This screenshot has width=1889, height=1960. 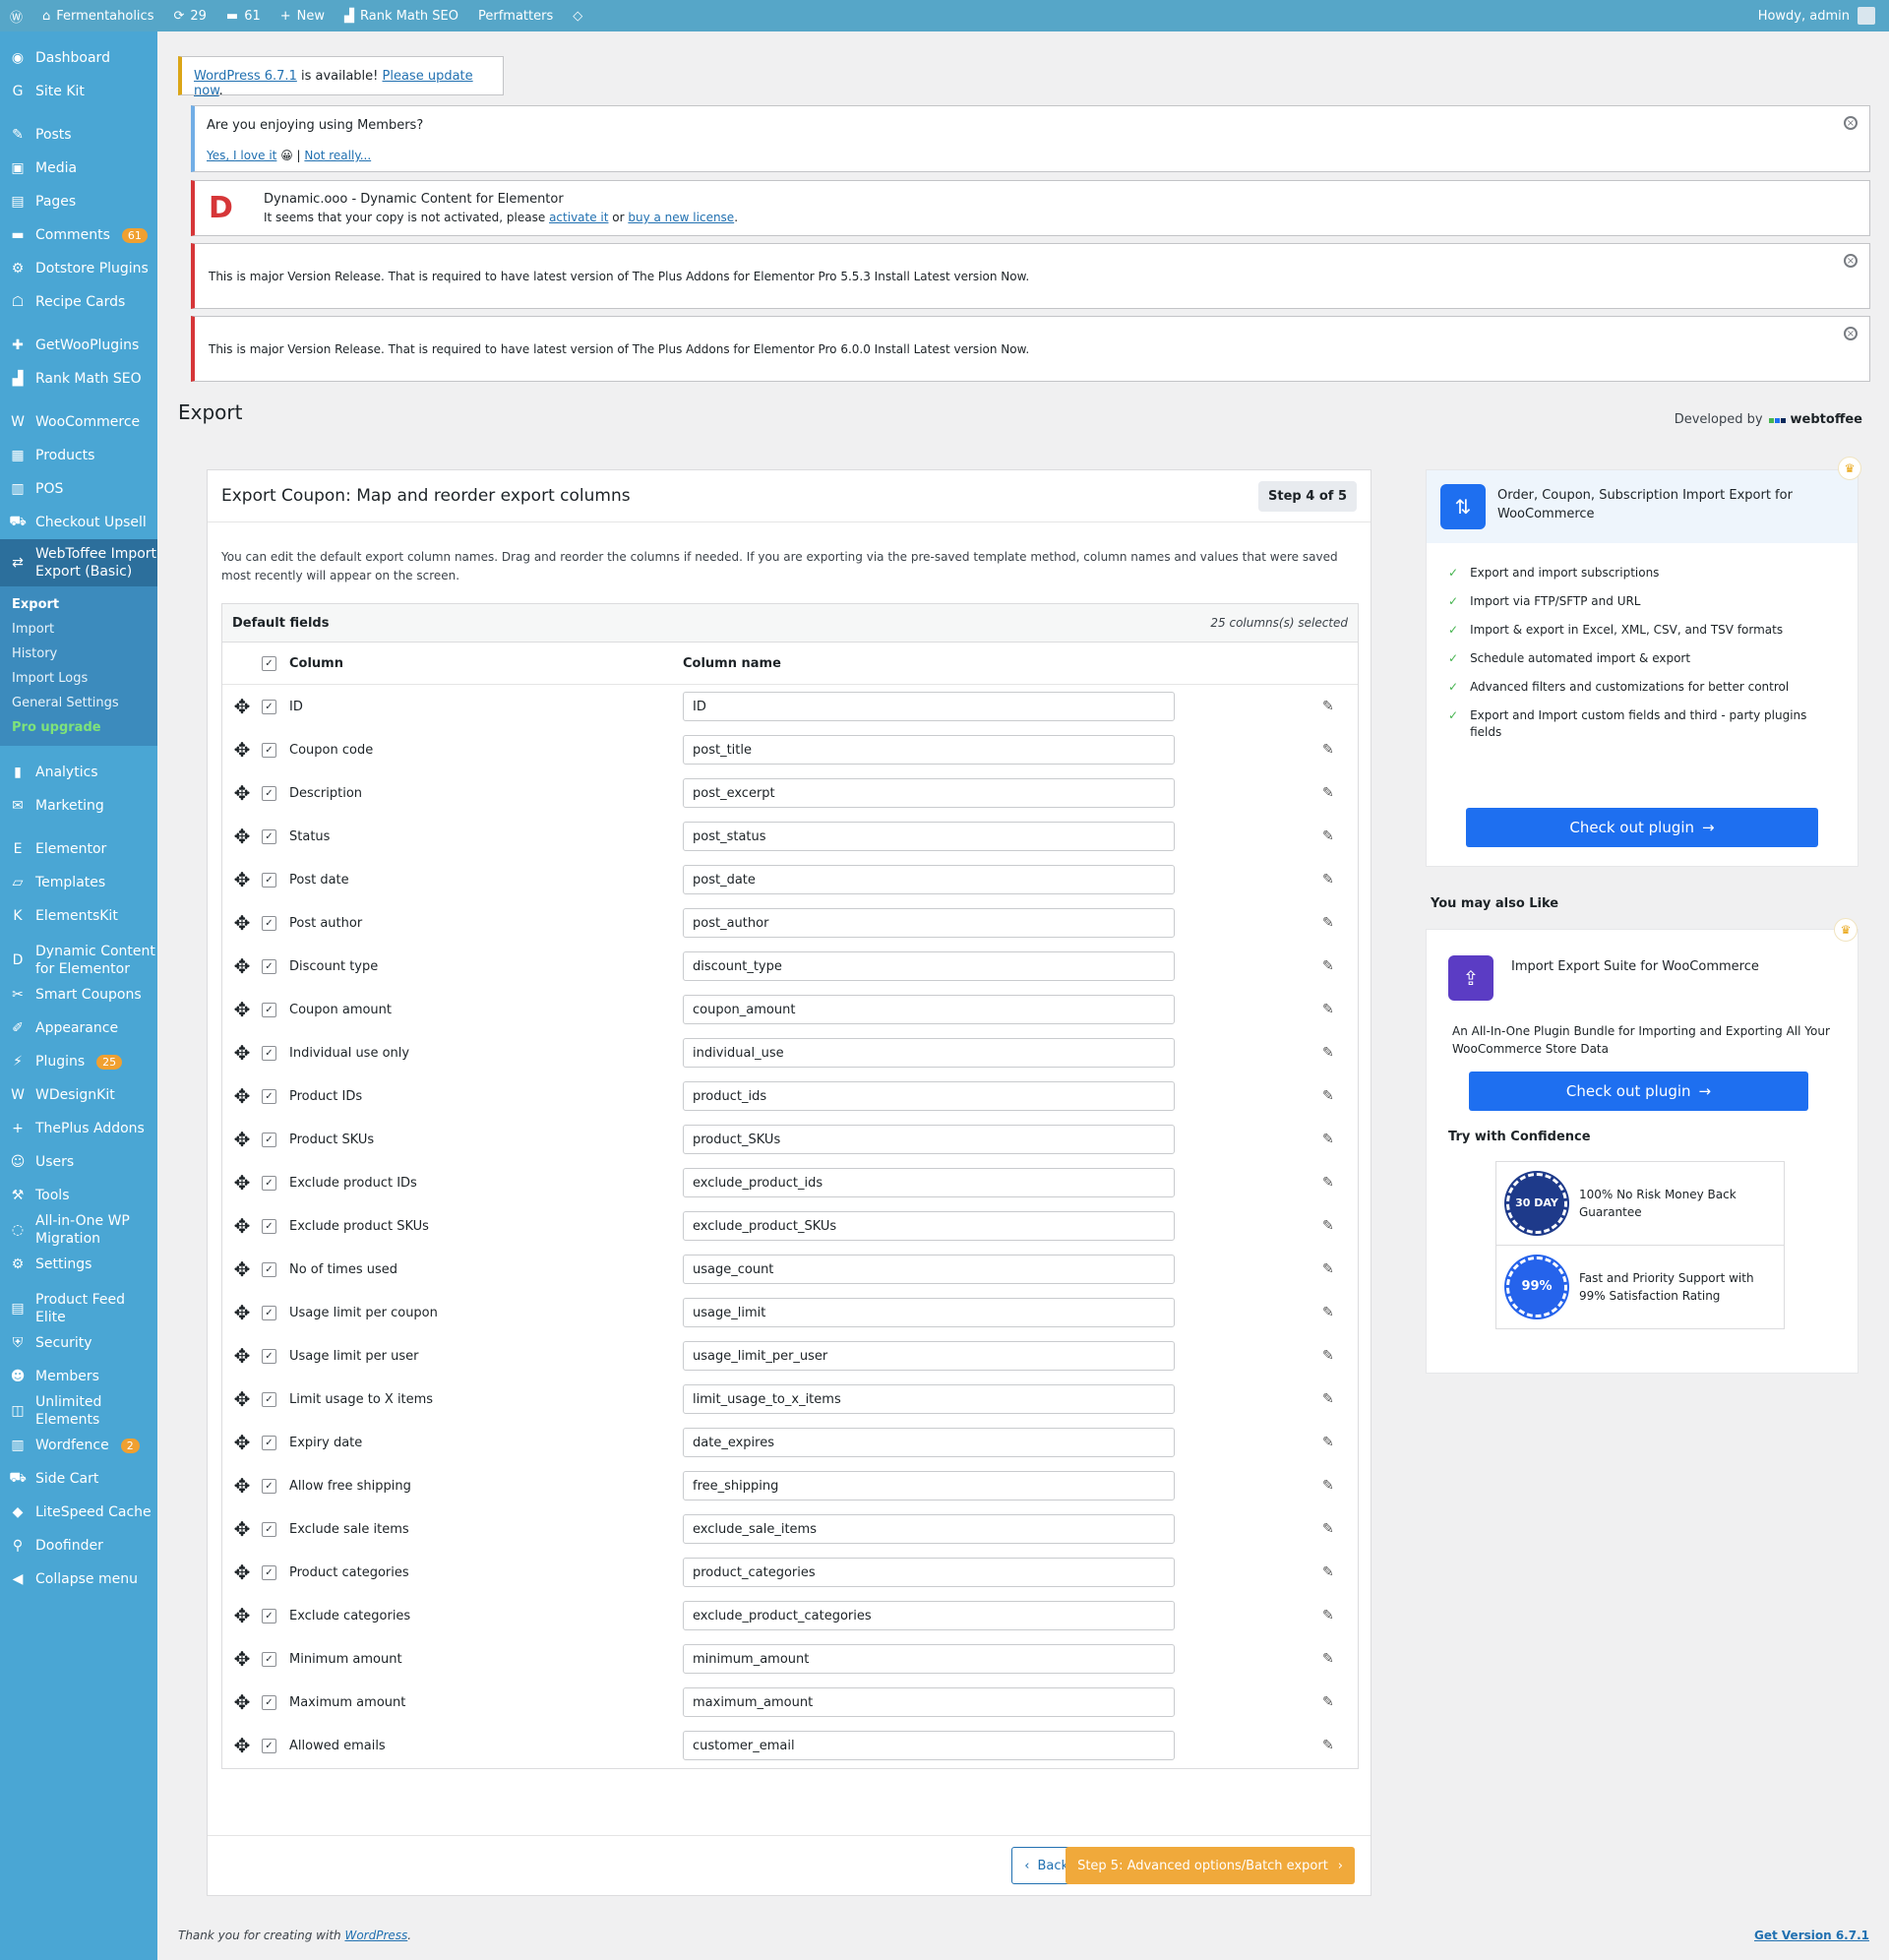 I want to click on sidebar-item-product-feed: ▤ Product Feed Elite, so click(x=79, y=1308).